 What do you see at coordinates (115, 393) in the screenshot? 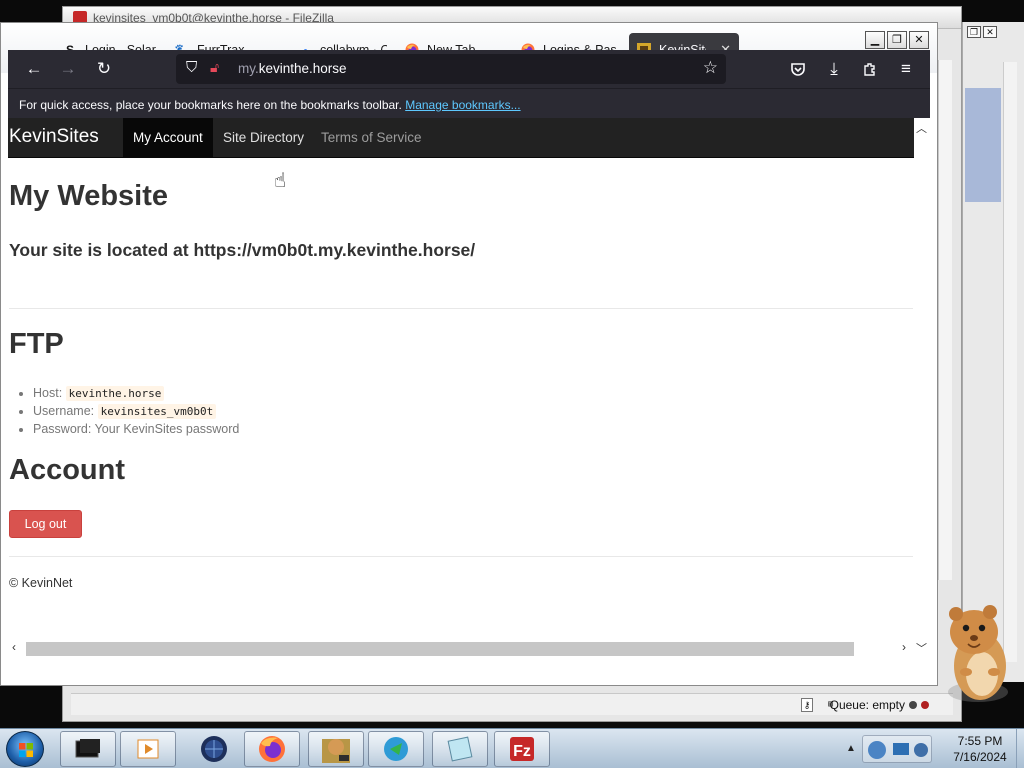
I see `ftp-host-value: kevinthe.horse` at bounding box center [115, 393].